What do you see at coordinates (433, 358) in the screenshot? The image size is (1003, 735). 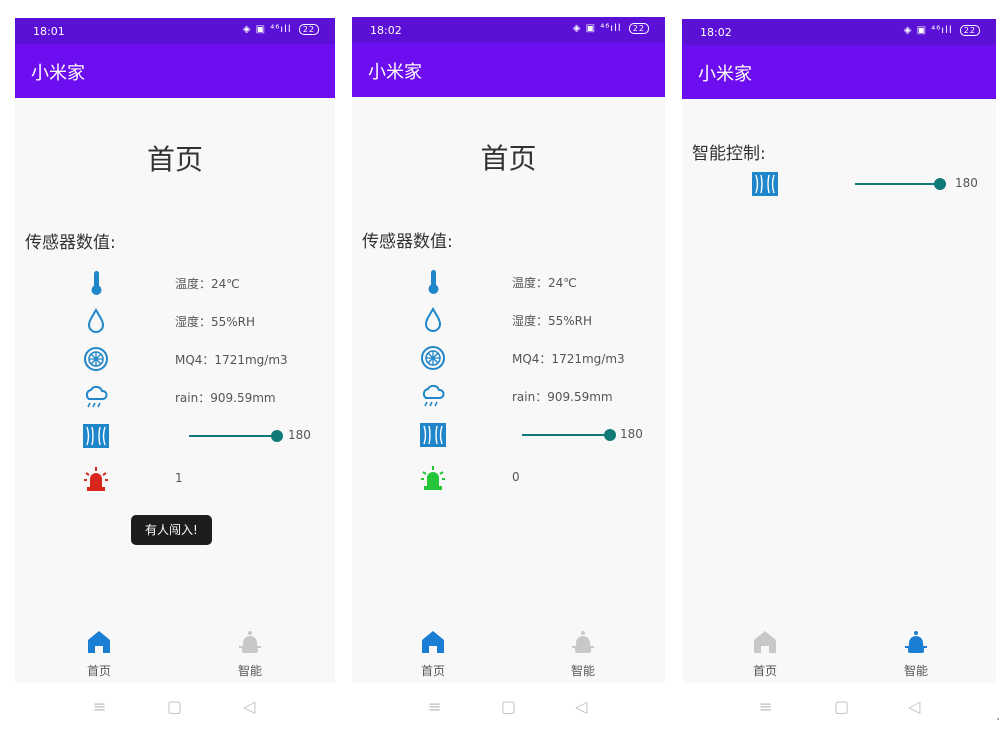 I see `gas-sensor-icon` at bounding box center [433, 358].